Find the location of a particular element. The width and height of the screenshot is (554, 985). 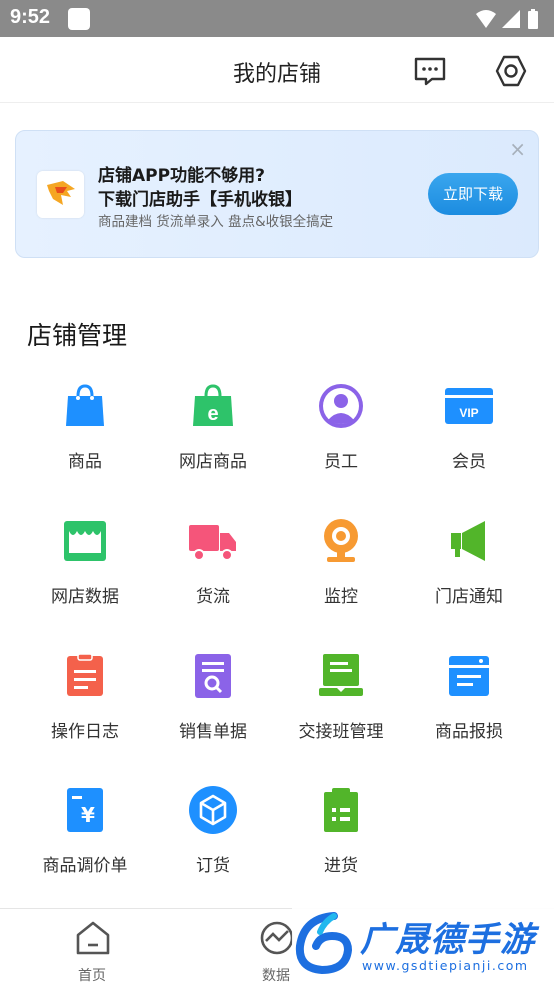

grid-item-purchase: 进货 is located at coordinates (341, 851).